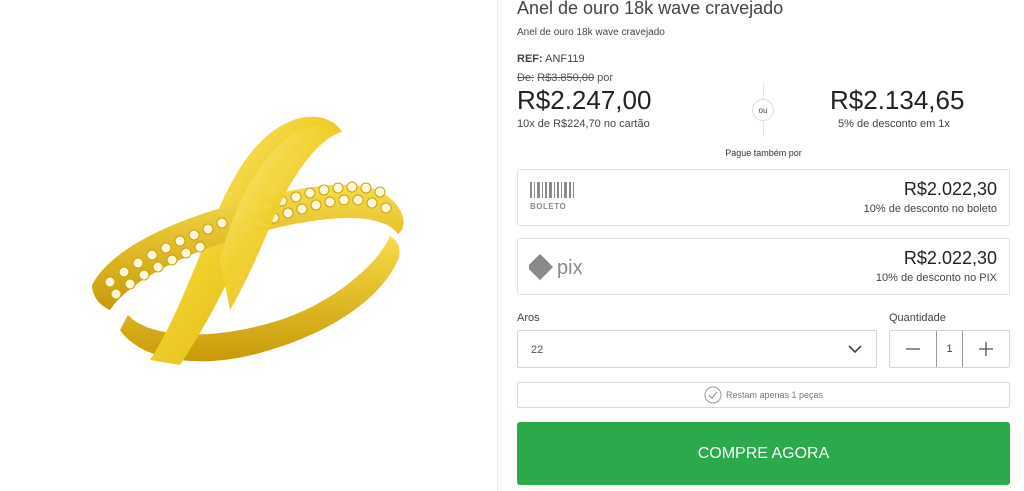 Image resolution: width=1024 pixels, height=491 pixels. What do you see at coordinates (584, 100) in the screenshot?
I see `current-price: R$2.247,00` at bounding box center [584, 100].